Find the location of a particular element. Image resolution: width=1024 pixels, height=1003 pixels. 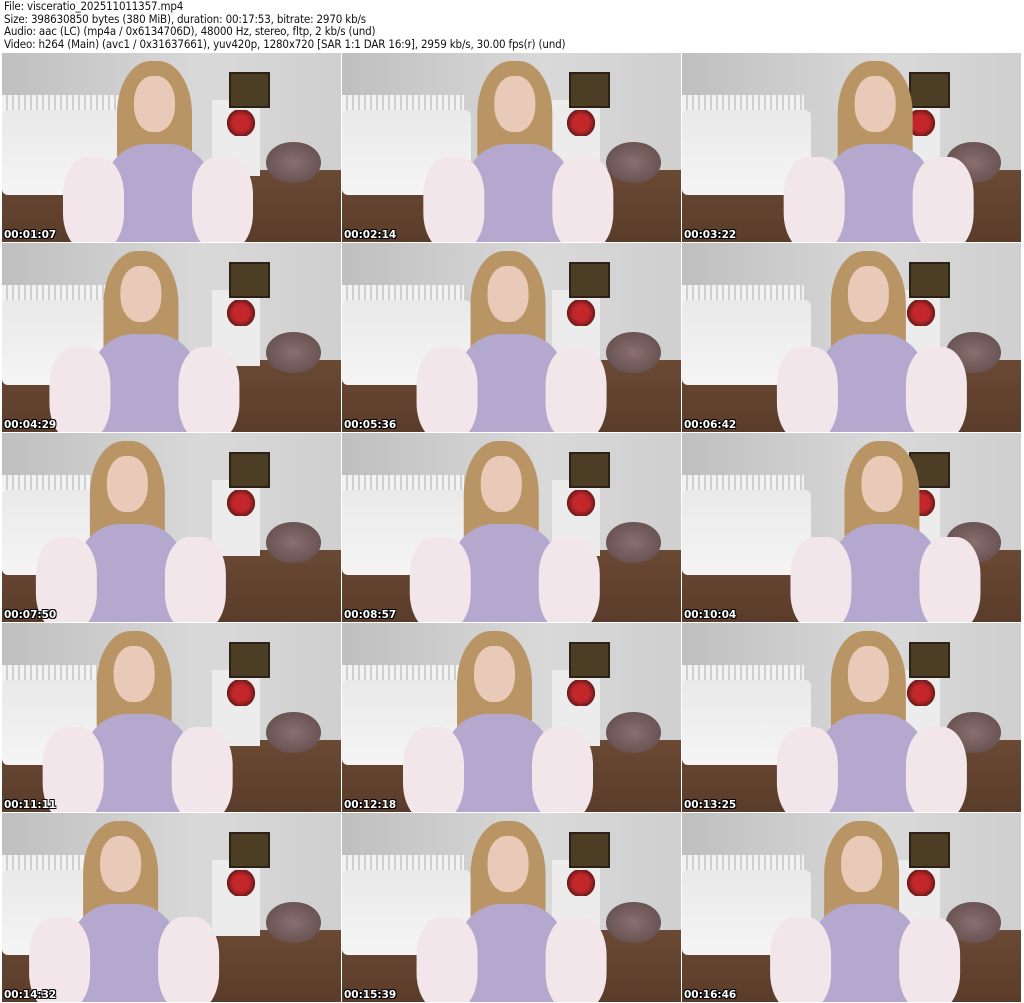

timestamp-label: 00:10:04 is located at coordinates (710, 615).